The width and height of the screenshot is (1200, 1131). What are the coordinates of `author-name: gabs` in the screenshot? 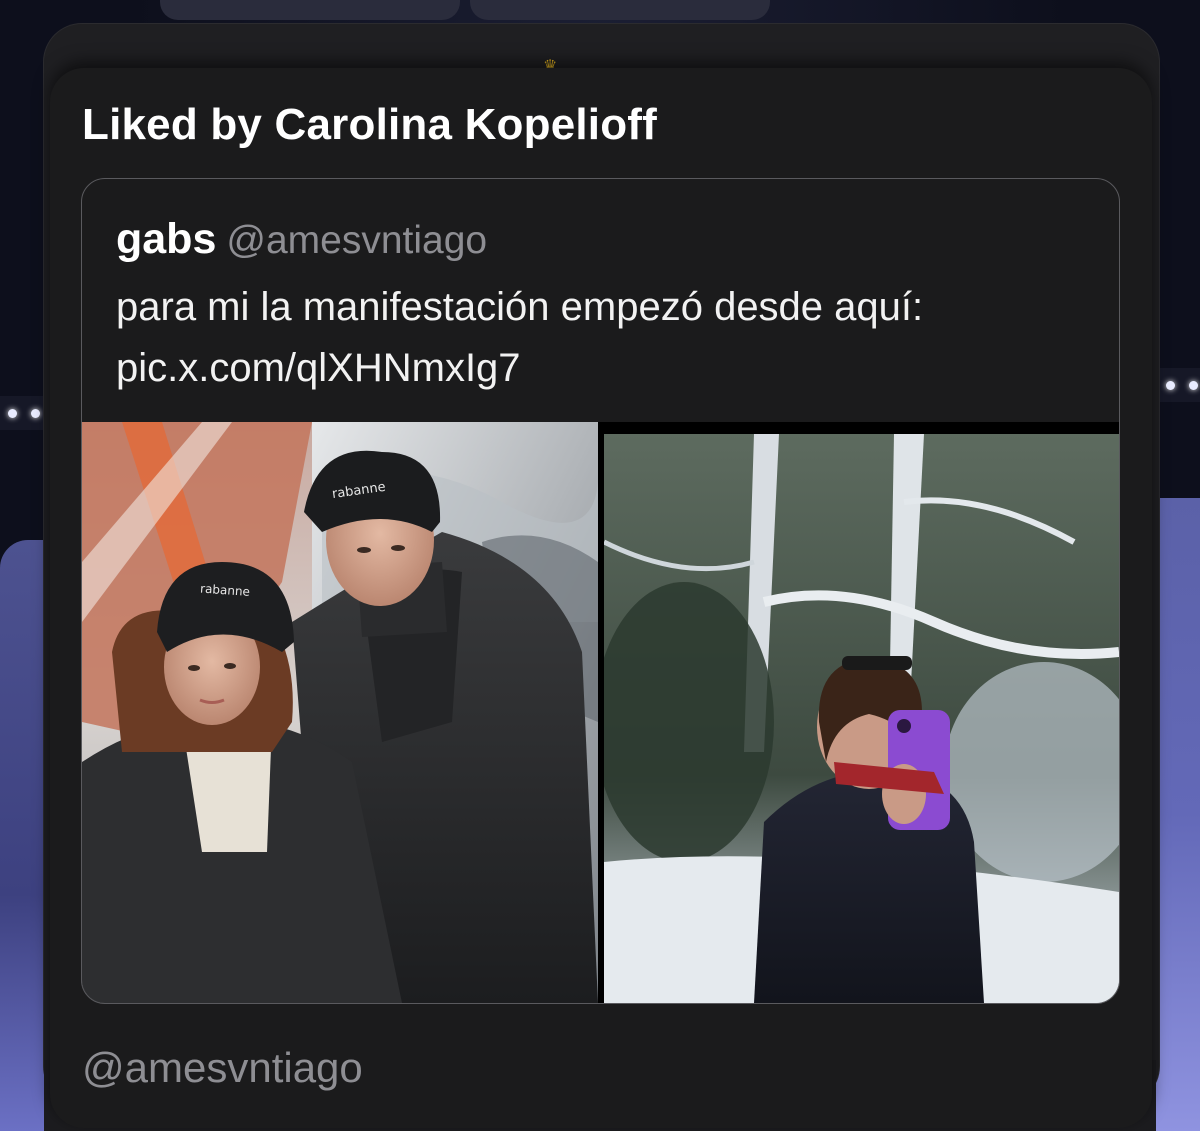 It's located at (166, 239).